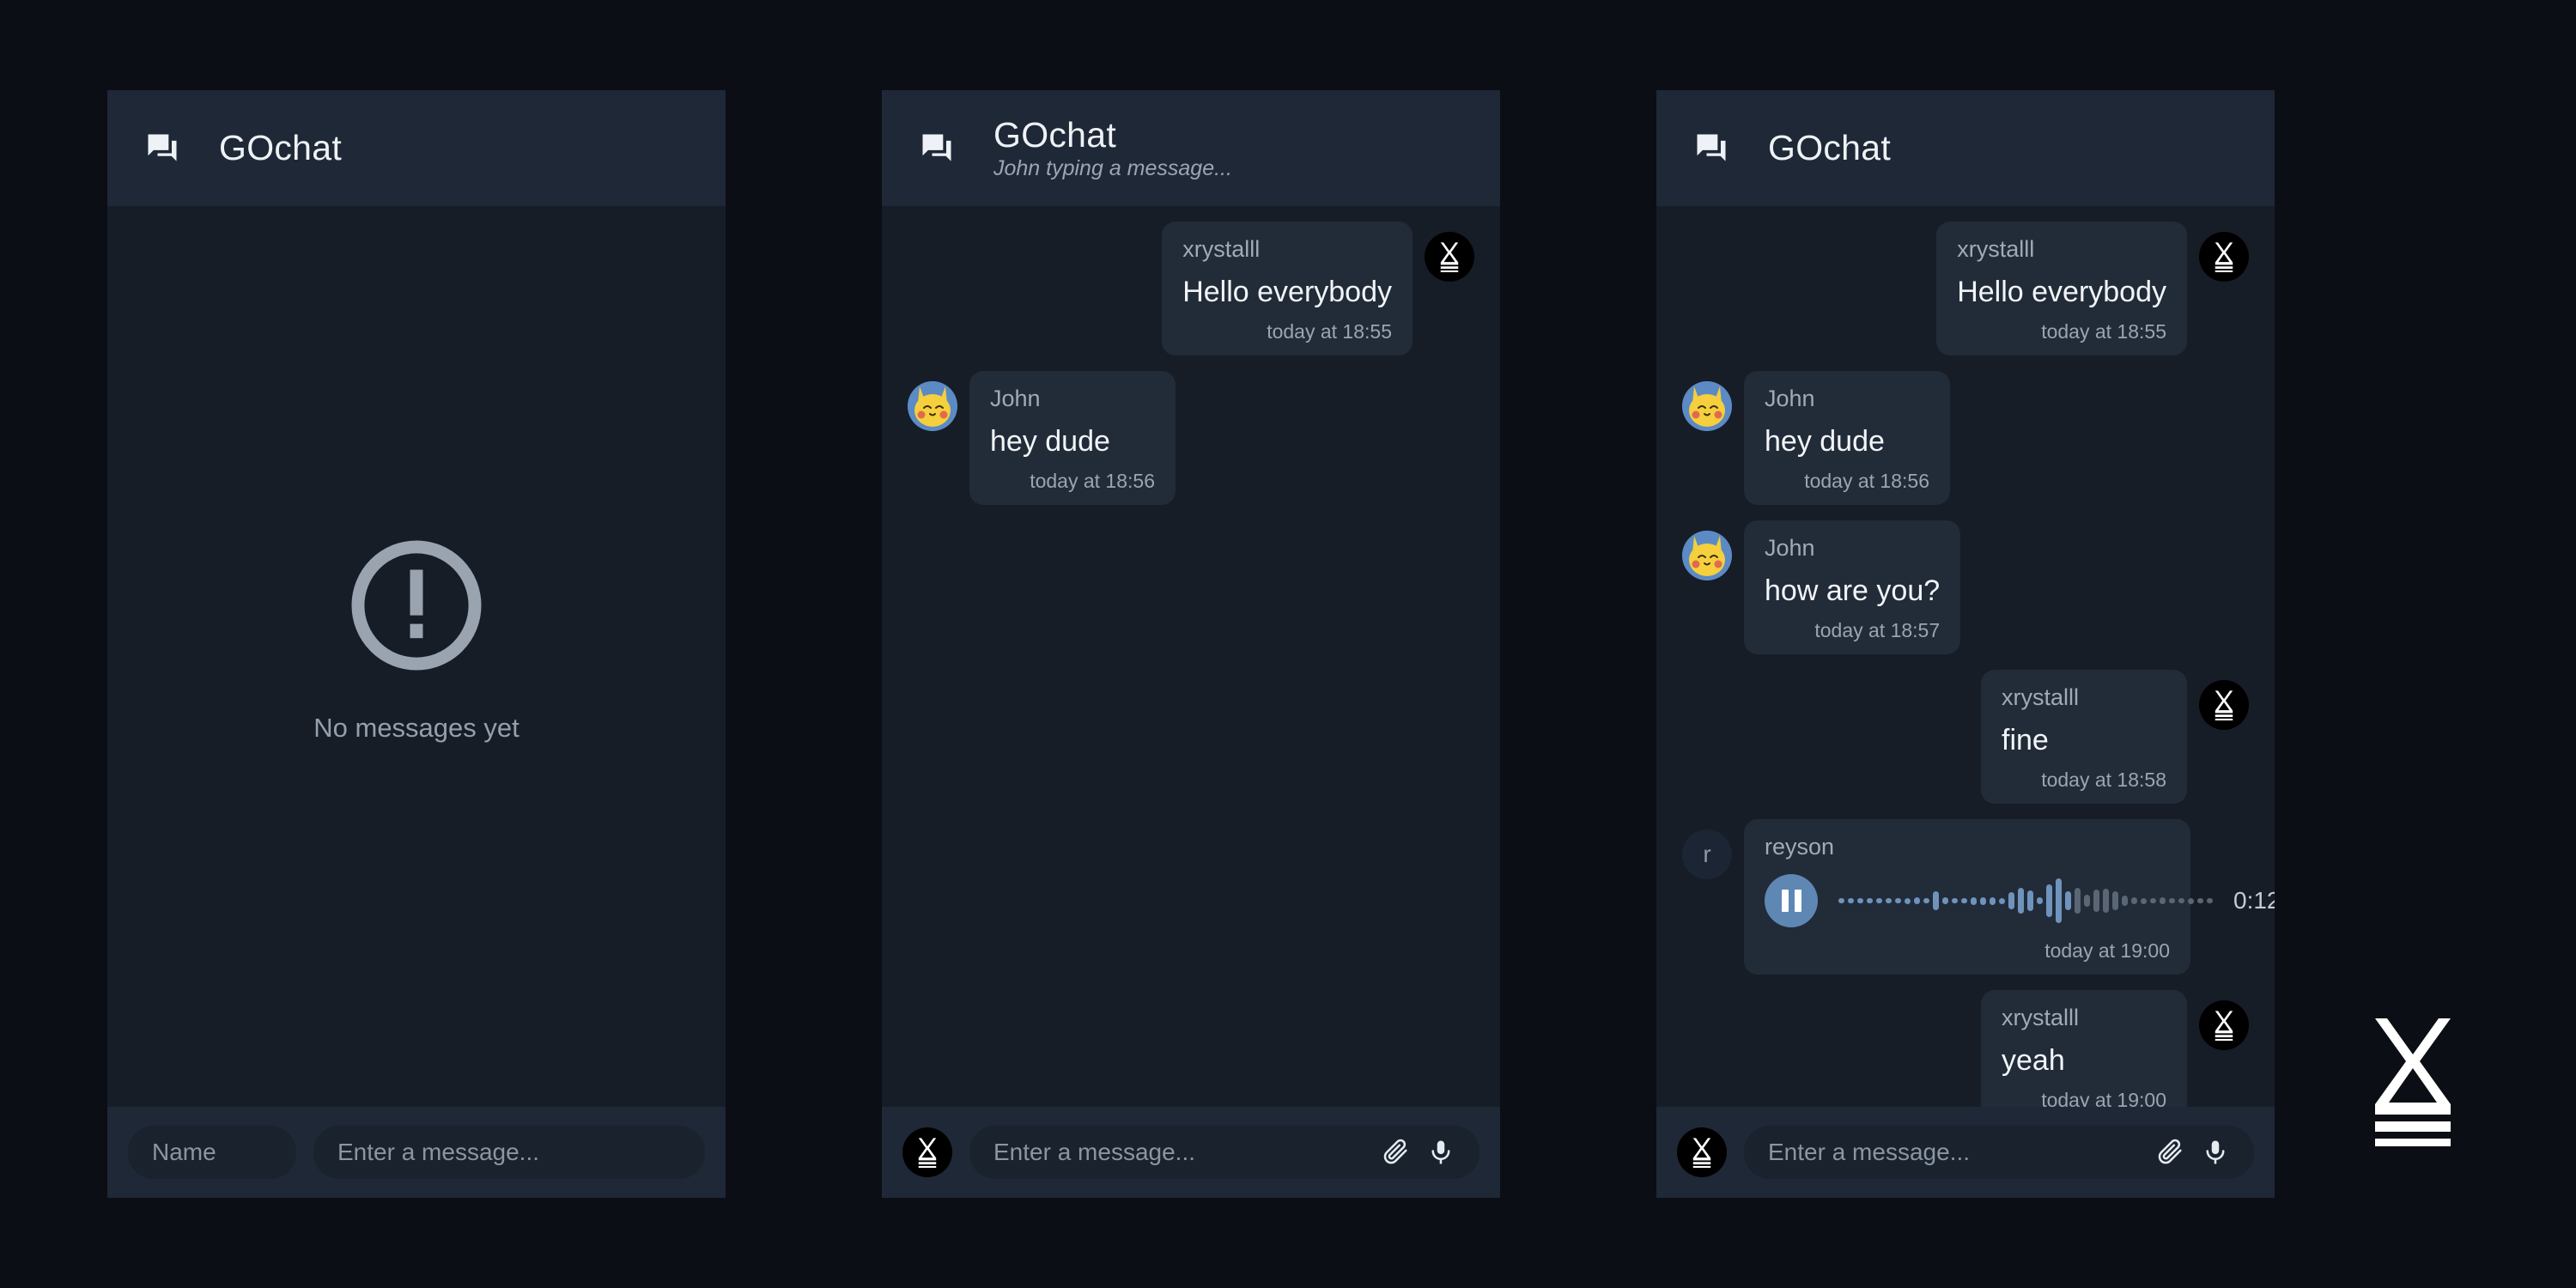  I want to click on message-bubble: xrystalll fine today at 18:58, so click(2084, 737).